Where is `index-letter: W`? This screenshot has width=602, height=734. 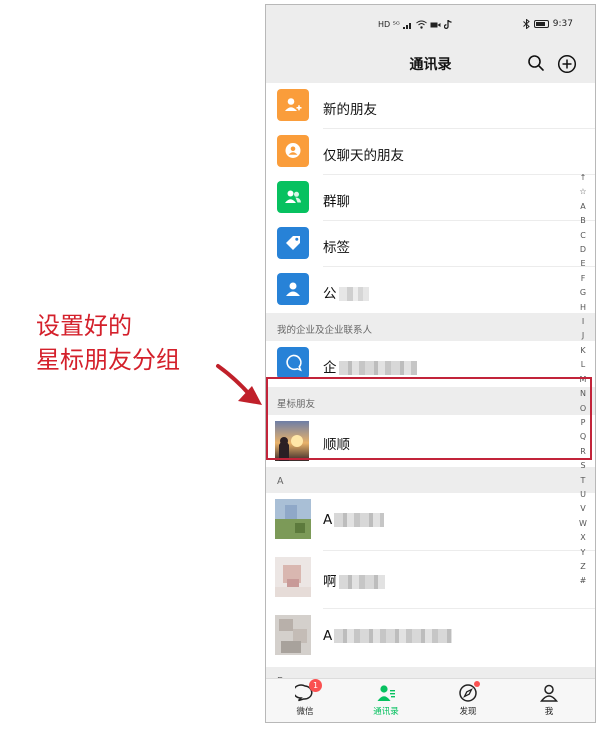 index-letter: W is located at coordinates (583, 524).